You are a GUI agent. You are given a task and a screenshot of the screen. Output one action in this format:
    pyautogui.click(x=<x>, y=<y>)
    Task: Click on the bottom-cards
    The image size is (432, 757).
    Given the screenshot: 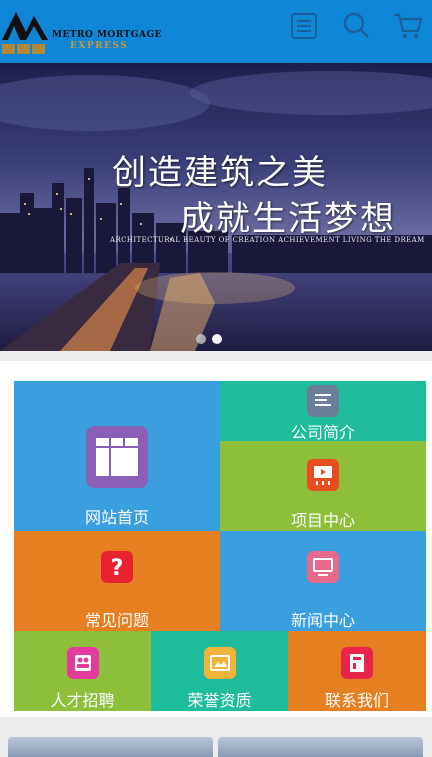 What is the action you would take?
    pyautogui.click(x=216, y=742)
    